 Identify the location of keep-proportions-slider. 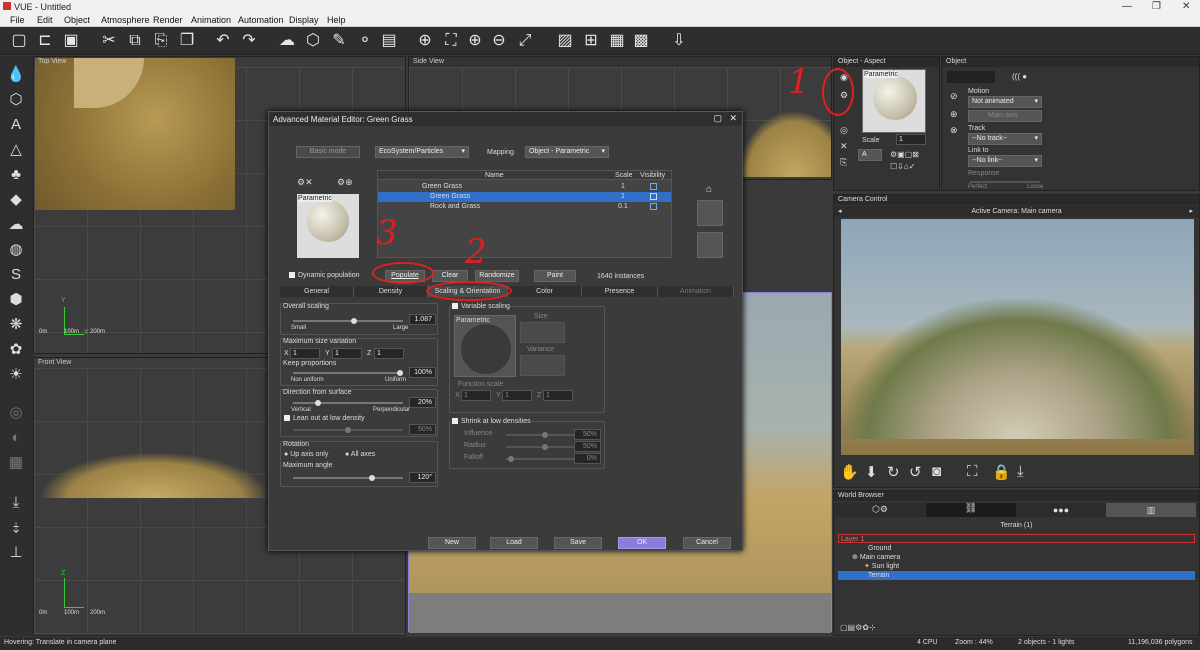
(348, 373).